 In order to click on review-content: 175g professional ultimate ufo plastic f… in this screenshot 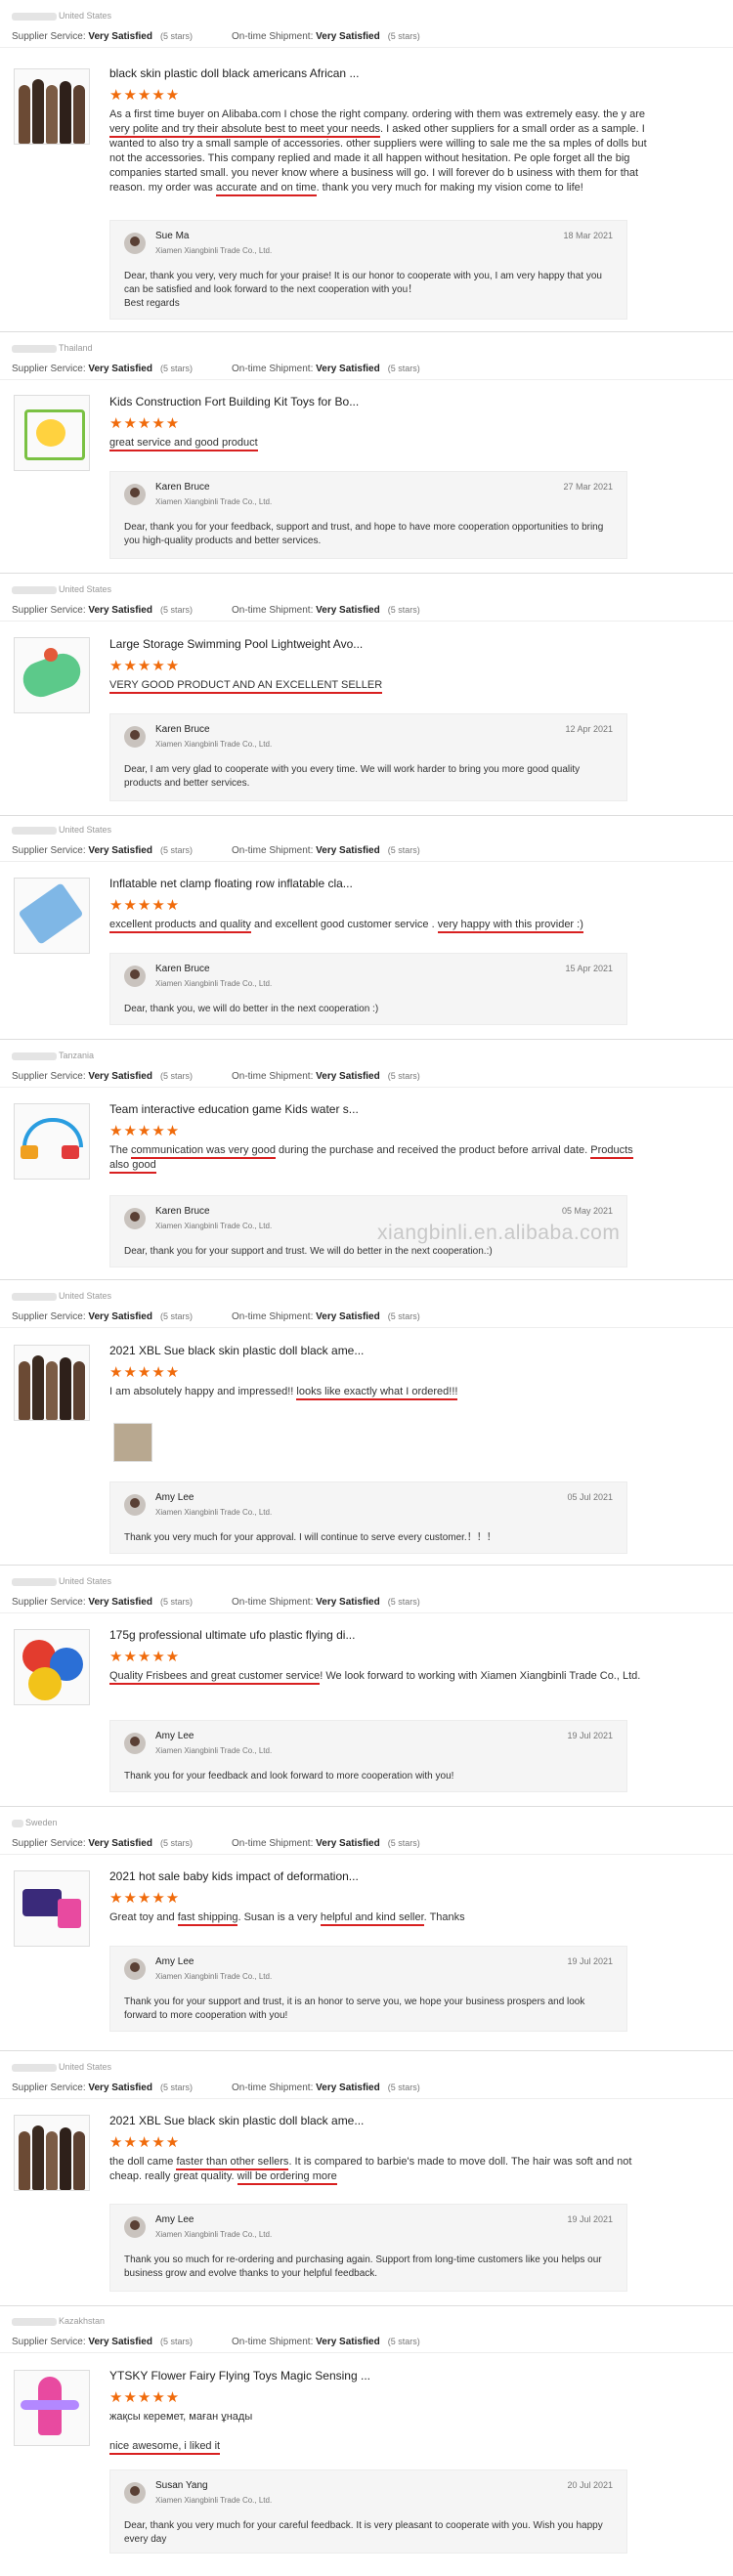, I will do `click(382, 1657)`.